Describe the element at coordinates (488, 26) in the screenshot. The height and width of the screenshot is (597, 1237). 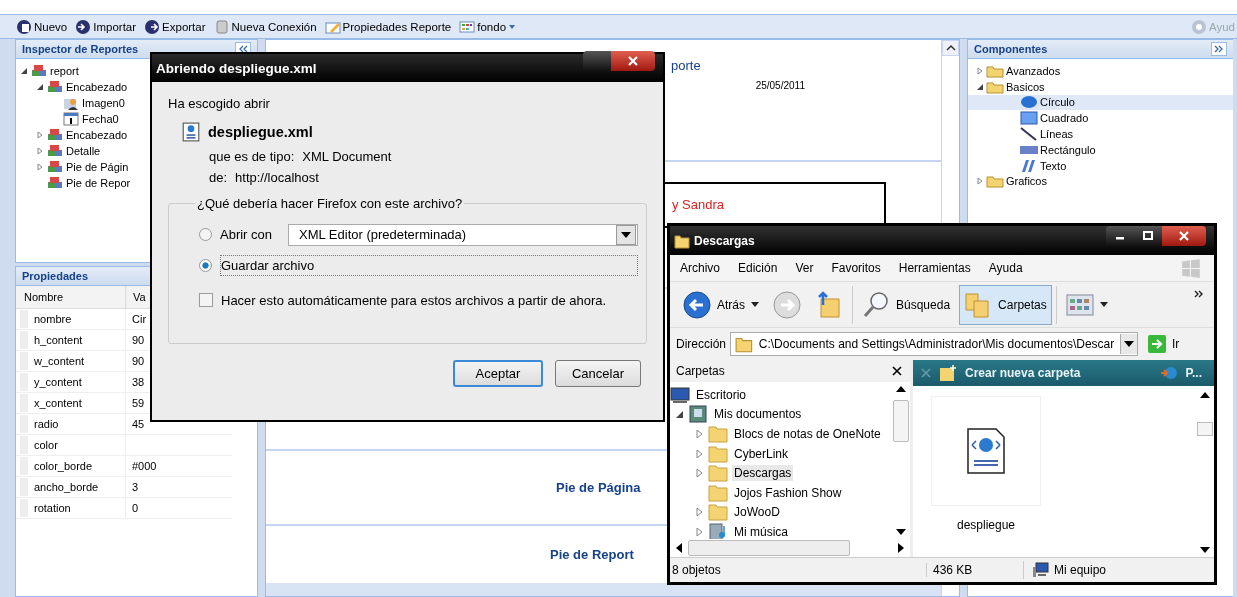
I see `toolbar-button: fondo` at that location.